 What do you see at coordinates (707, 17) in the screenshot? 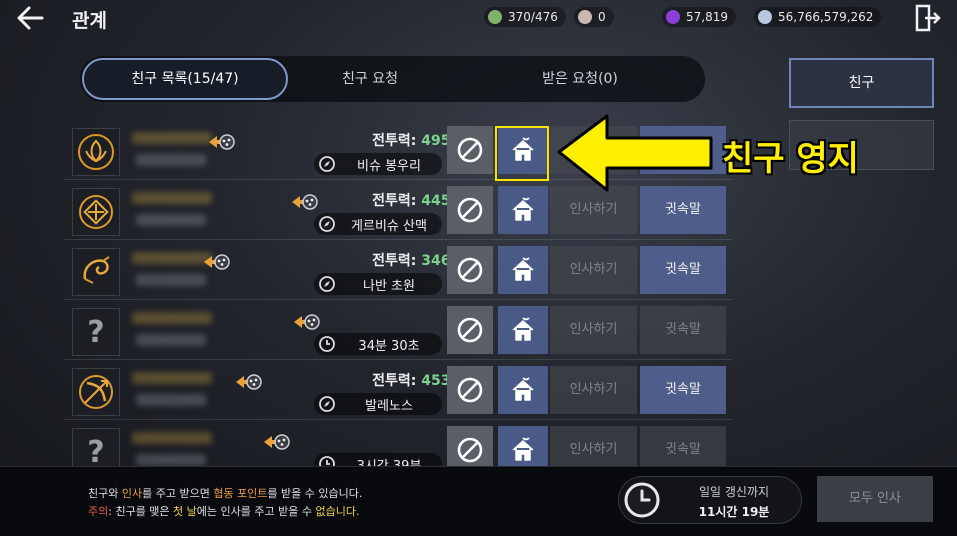
I see `resource-value: 57,819` at bounding box center [707, 17].